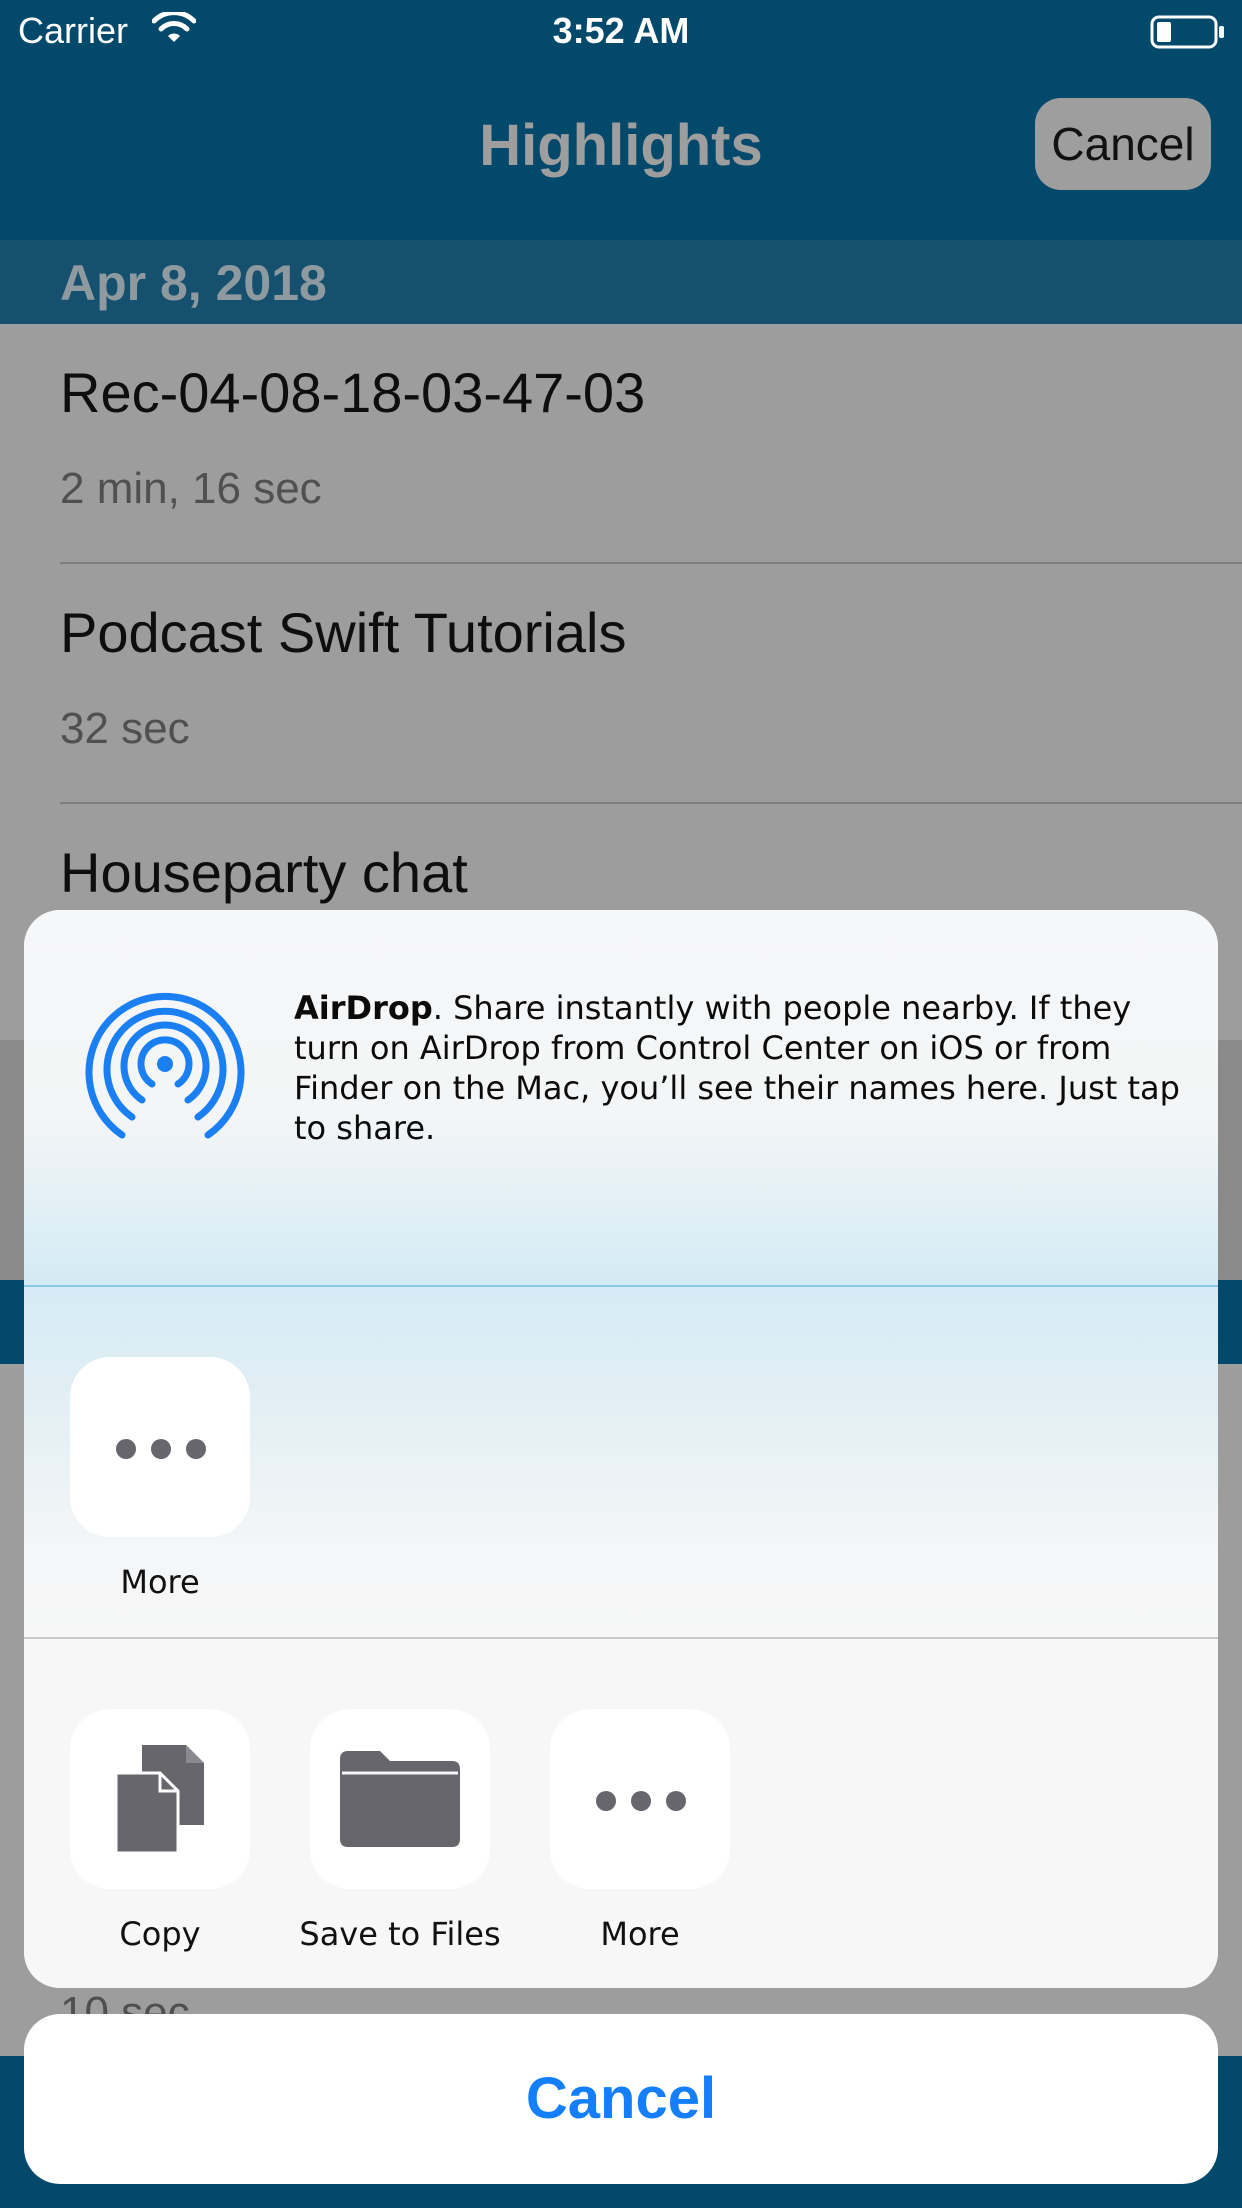 The width and height of the screenshot is (1242, 2208). What do you see at coordinates (193, 283) in the screenshot?
I see `section-date: Apr 8, 2018` at bounding box center [193, 283].